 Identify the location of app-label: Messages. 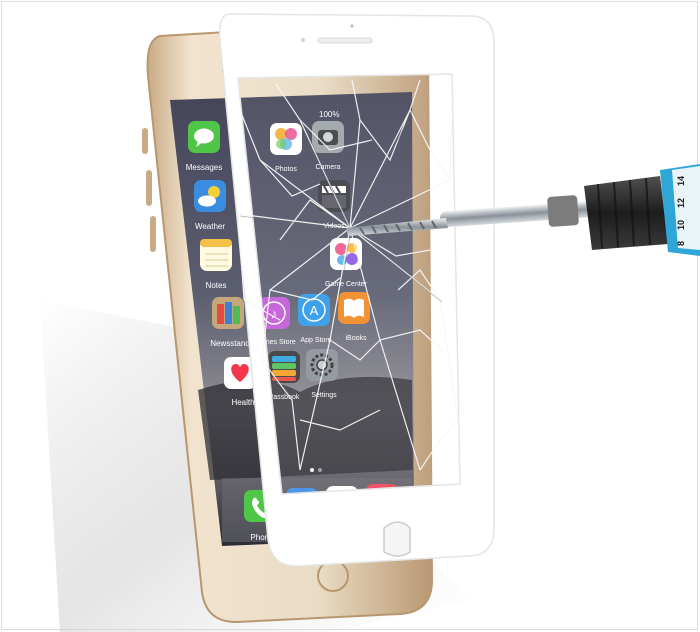
(204, 167).